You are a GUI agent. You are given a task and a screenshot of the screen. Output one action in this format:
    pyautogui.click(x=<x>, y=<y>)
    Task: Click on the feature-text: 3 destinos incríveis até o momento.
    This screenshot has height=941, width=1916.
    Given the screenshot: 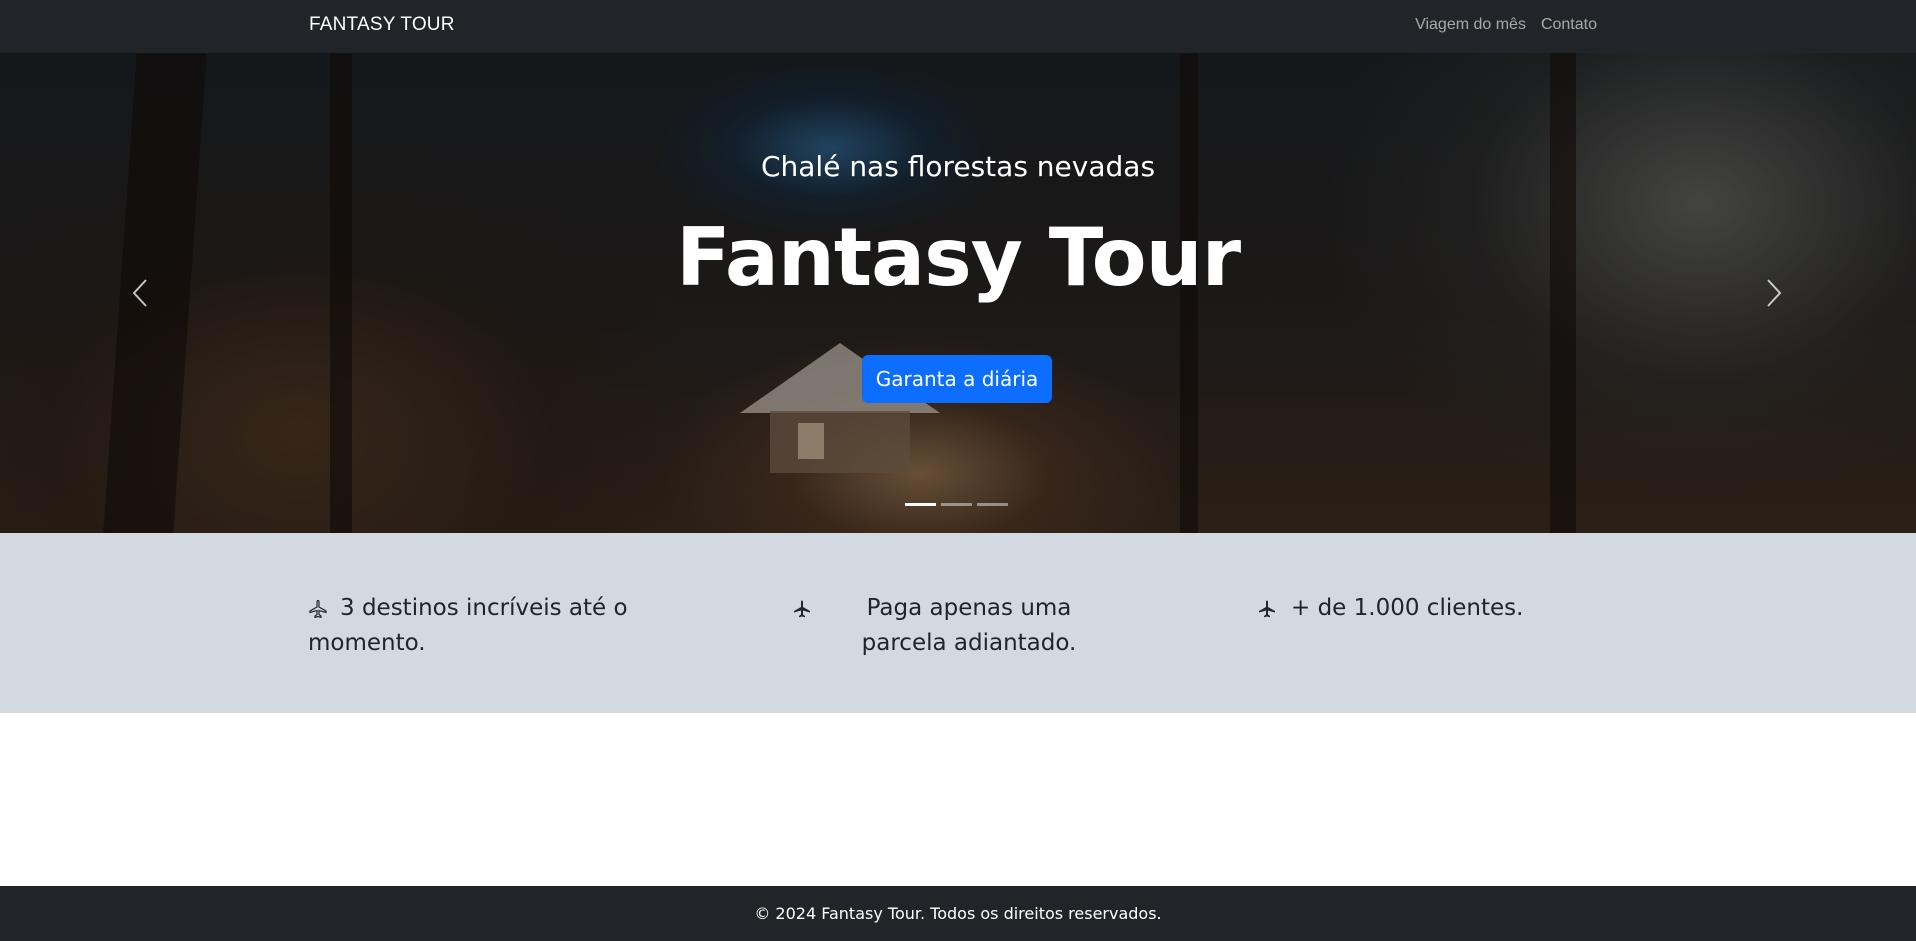 What is the action you would take?
    pyautogui.click(x=468, y=625)
    